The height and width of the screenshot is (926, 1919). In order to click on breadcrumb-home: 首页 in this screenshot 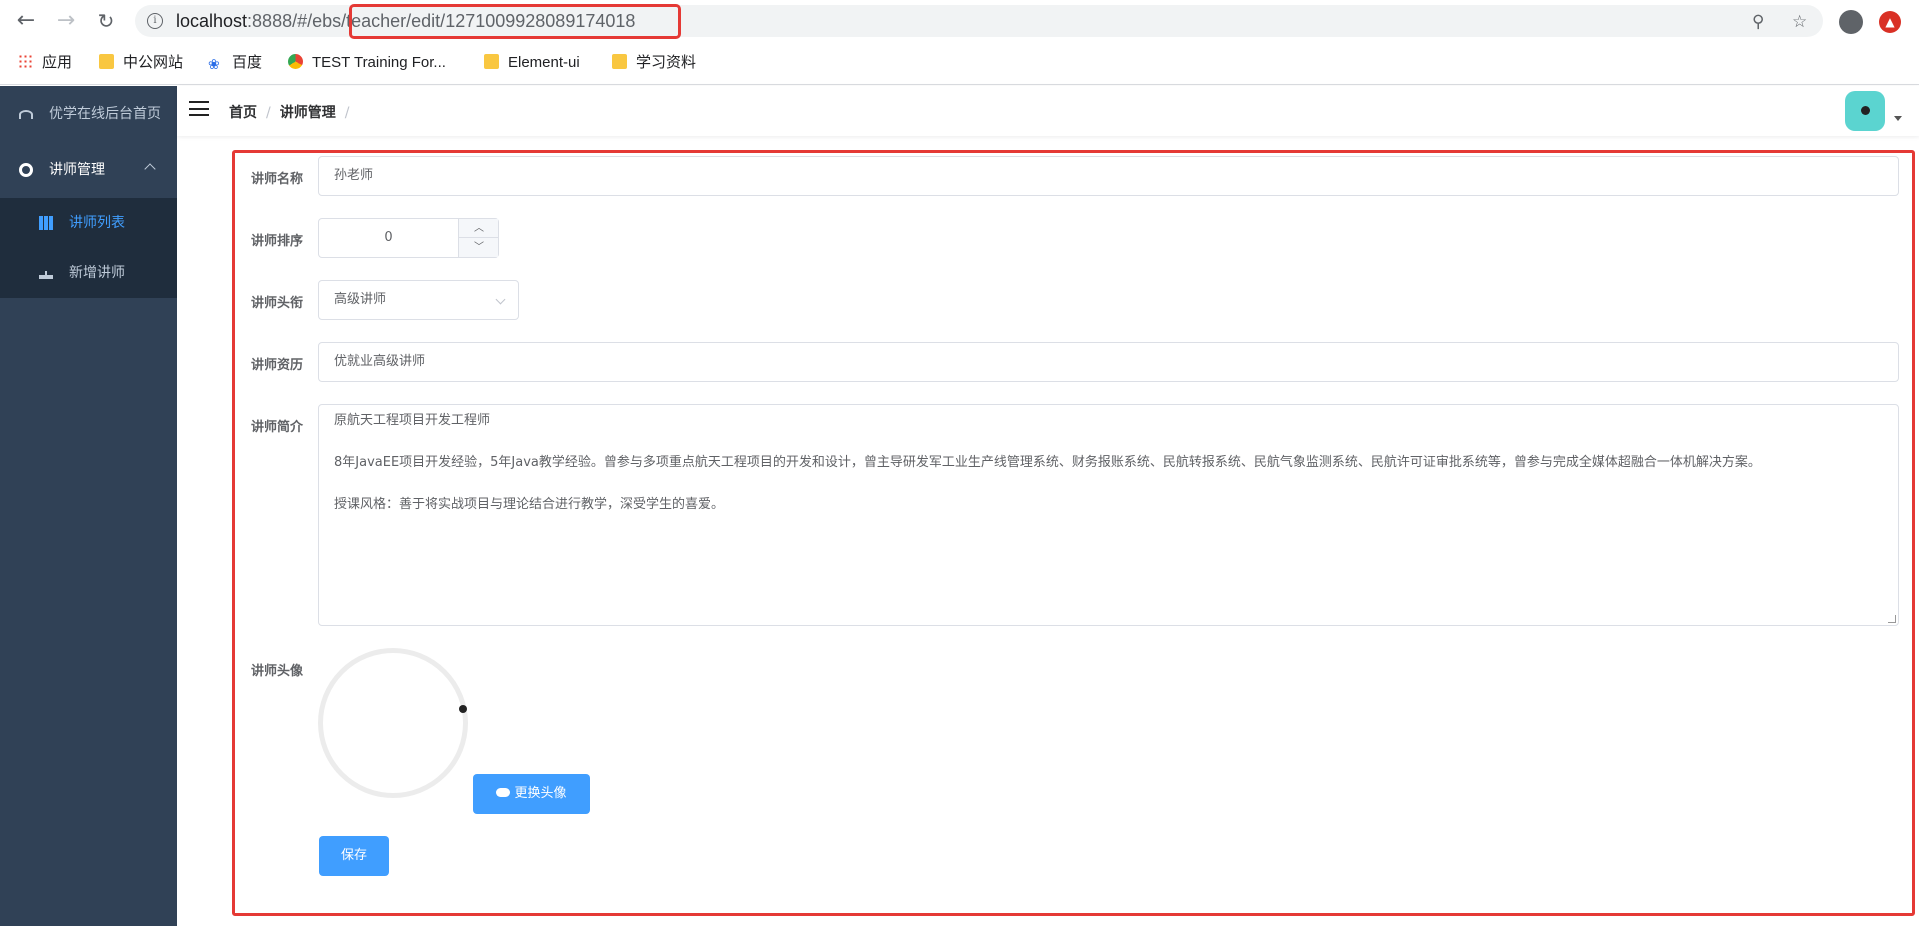, I will do `click(243, 113)`.